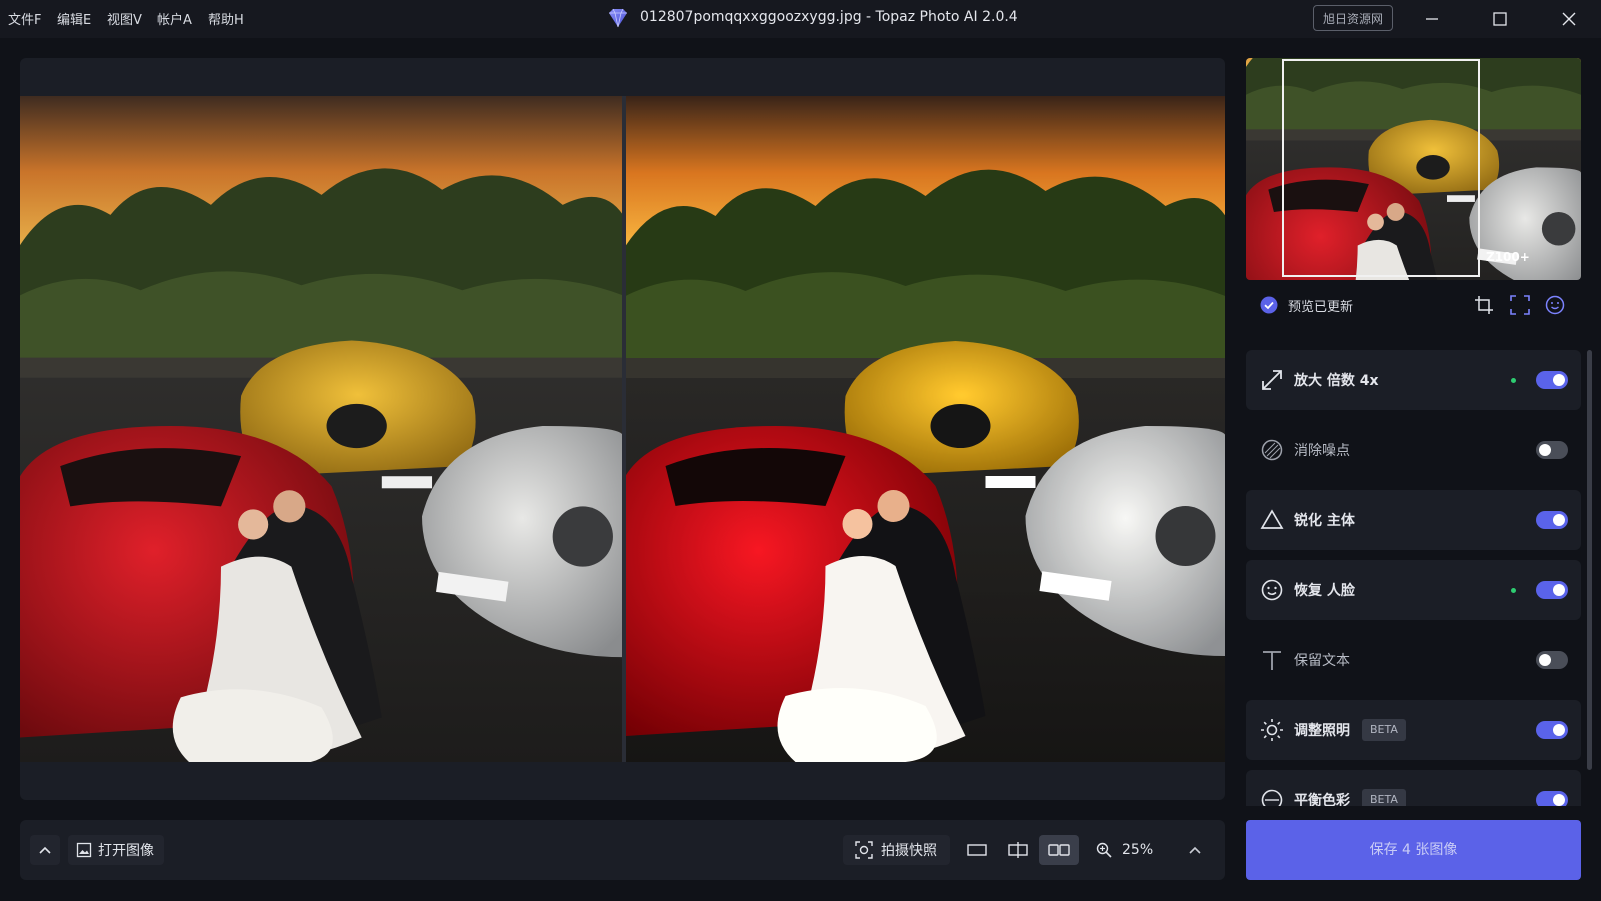 This screenshot has height=901, width=1601. Describe the element at coordinates (174, 18) in the screenshot. I see `menu-account: 帐户A` at that location.